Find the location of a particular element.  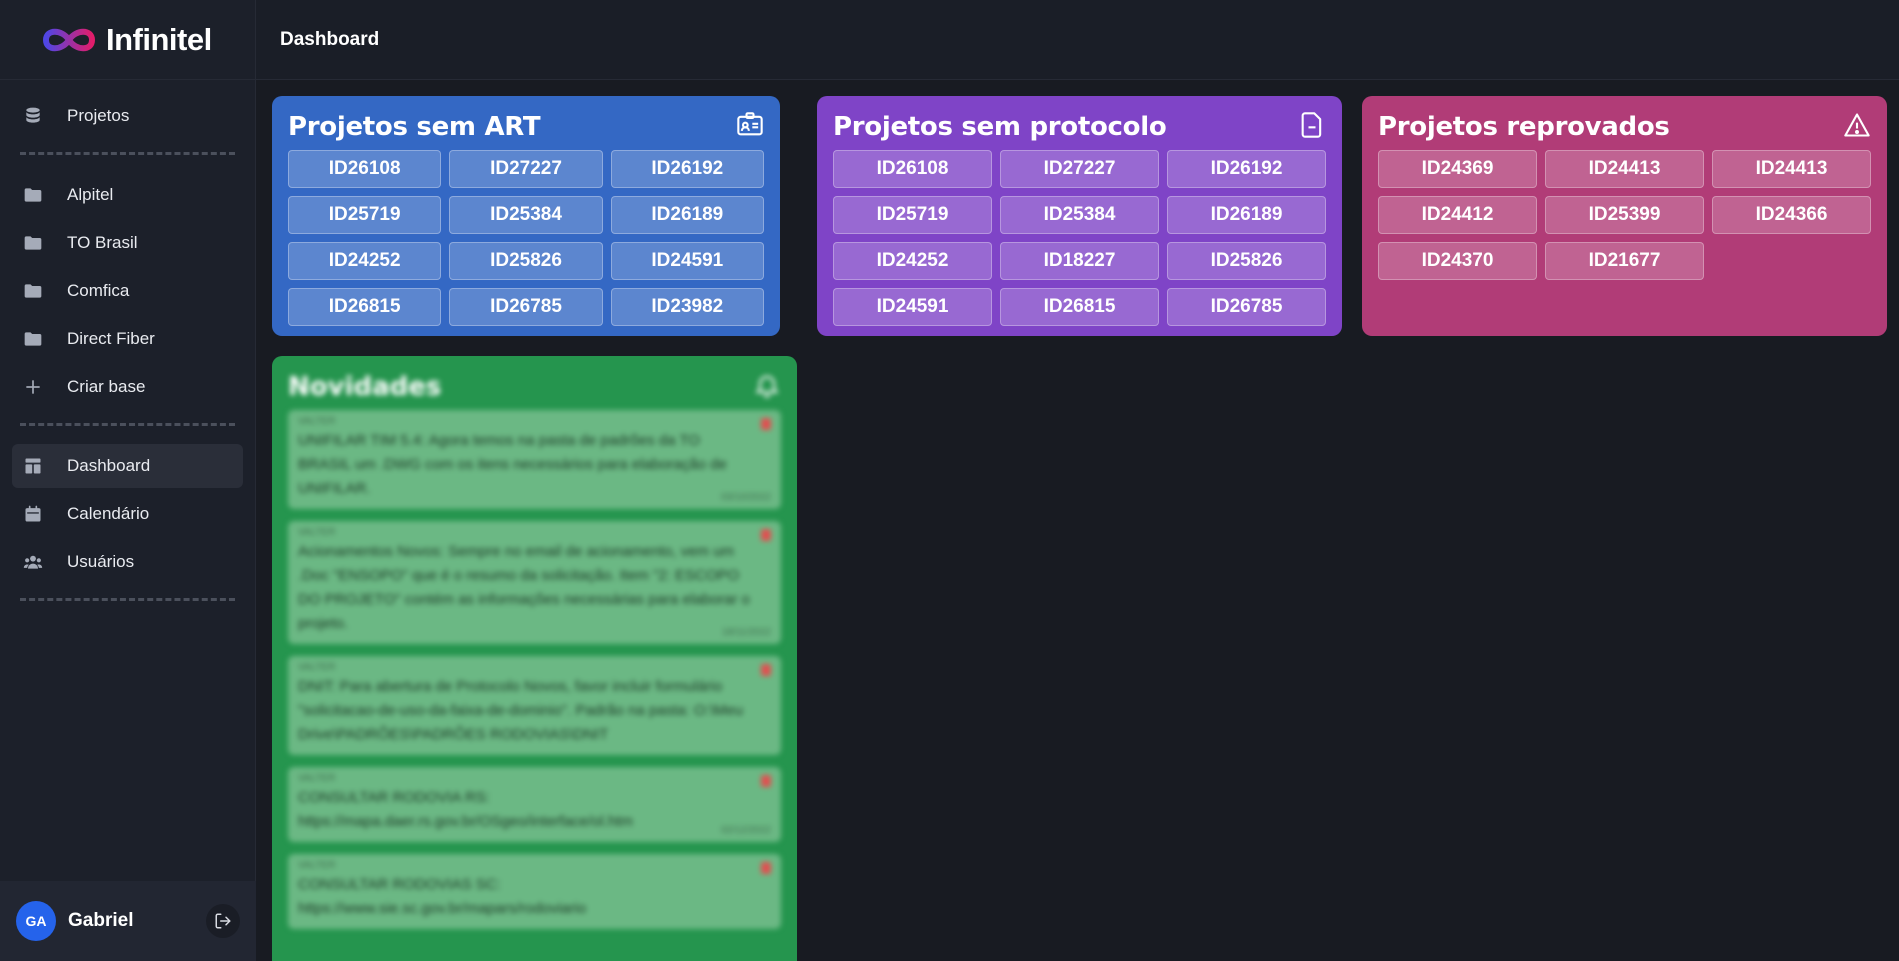

database-icon is located at coordinates (33, 116).